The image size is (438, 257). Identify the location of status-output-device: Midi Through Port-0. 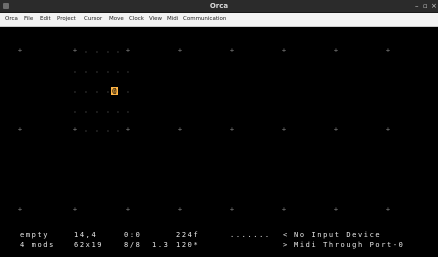
(349, 245).